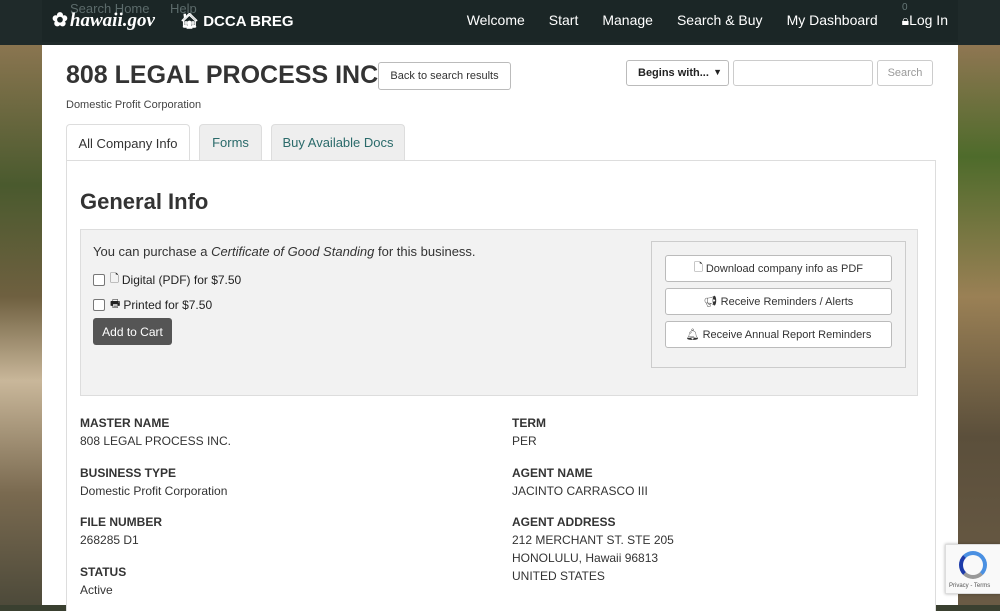 Image resolution: width=1000 pixels, height=611 pixels. Describe the element at coordinates (115, 304) in the screenshot. I see `printer-icon: 🖶︎` at that location.